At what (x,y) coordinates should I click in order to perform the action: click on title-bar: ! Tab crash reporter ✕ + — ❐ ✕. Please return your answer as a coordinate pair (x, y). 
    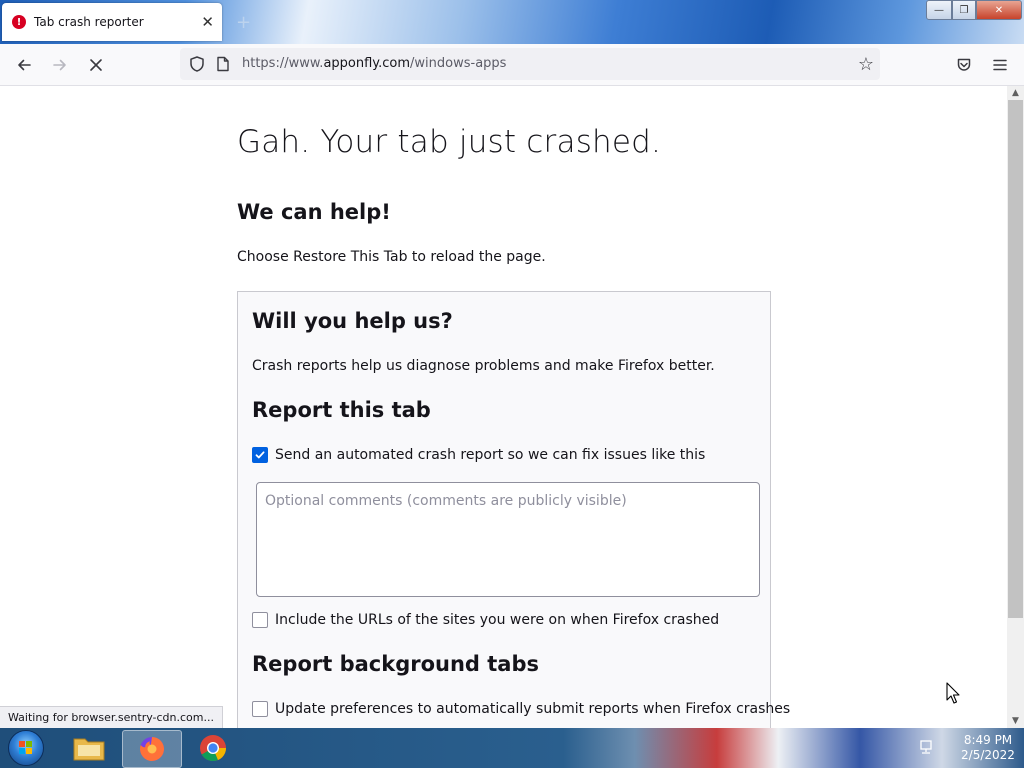
    Looking at the image, I should click on (512, 22).